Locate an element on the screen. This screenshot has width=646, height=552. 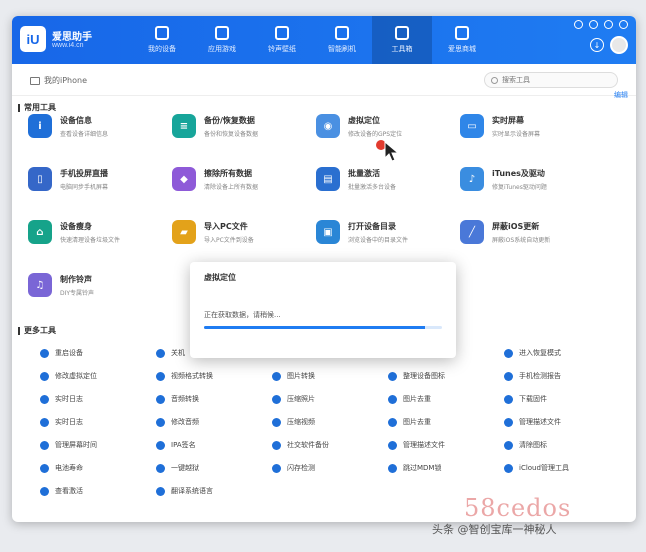
tool-item: ╱ 屏蔽iOS更新 屏蔽iOS系统自动更新 is located at coordinates (532, 232).